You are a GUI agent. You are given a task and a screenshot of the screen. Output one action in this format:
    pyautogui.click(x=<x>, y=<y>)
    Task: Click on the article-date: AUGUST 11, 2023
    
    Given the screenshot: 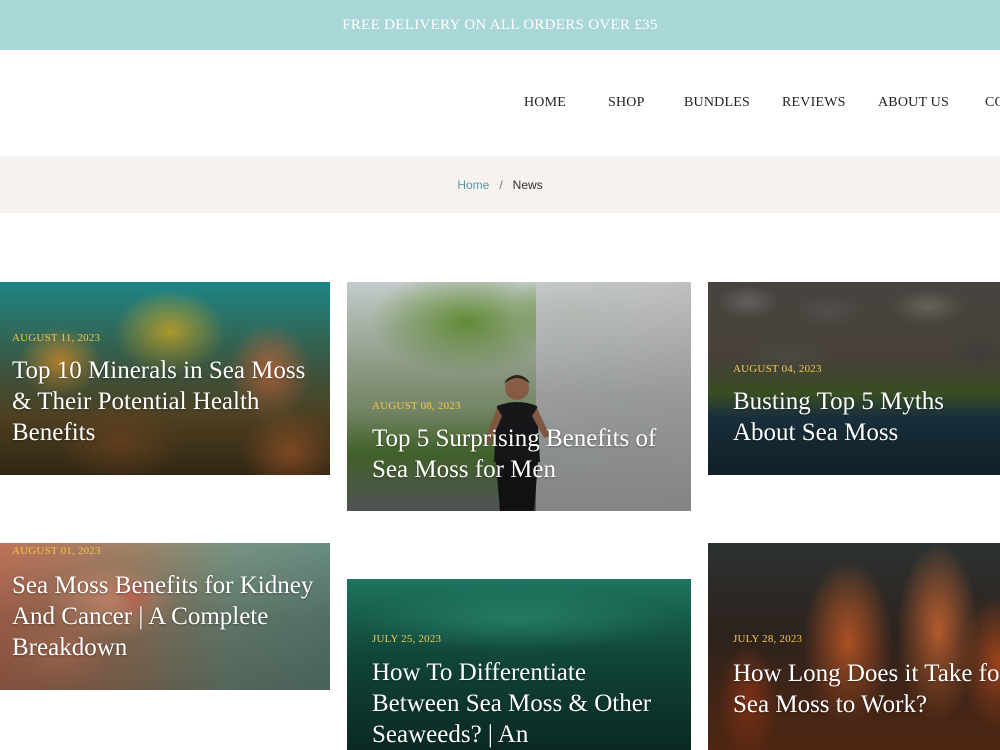 What is the action you would take?
    pyautogui.click(x=56, y=338)
    